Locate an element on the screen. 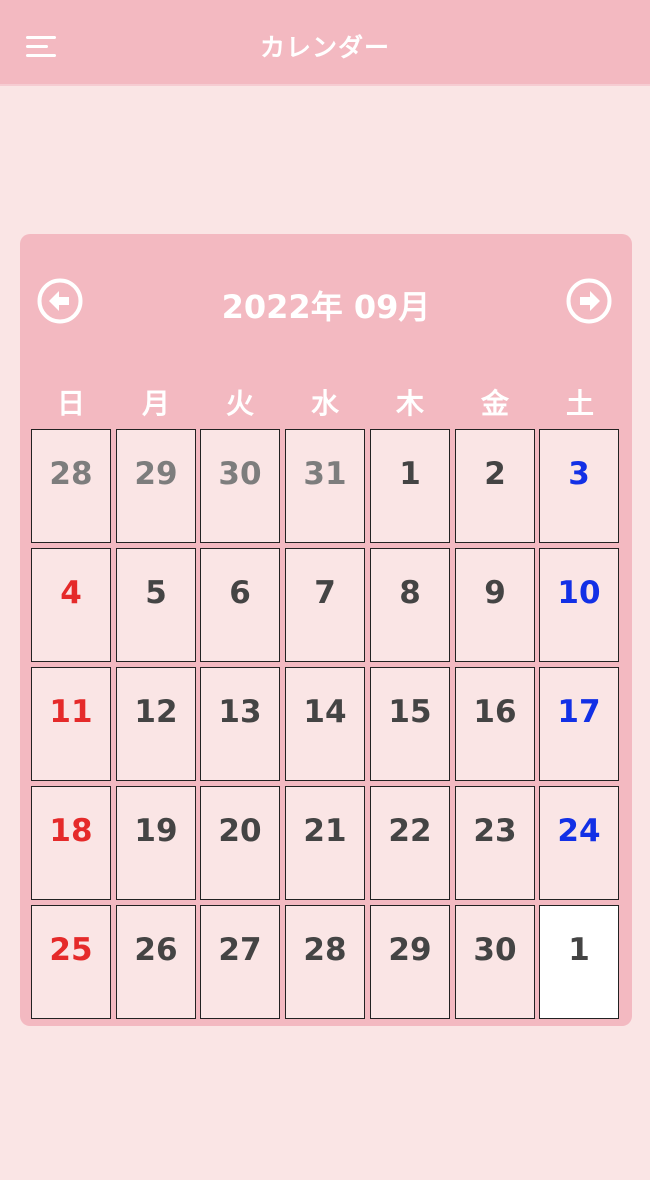 The image size is (650, 1180). day-cell: 12 is located at coordinates (156, 724).